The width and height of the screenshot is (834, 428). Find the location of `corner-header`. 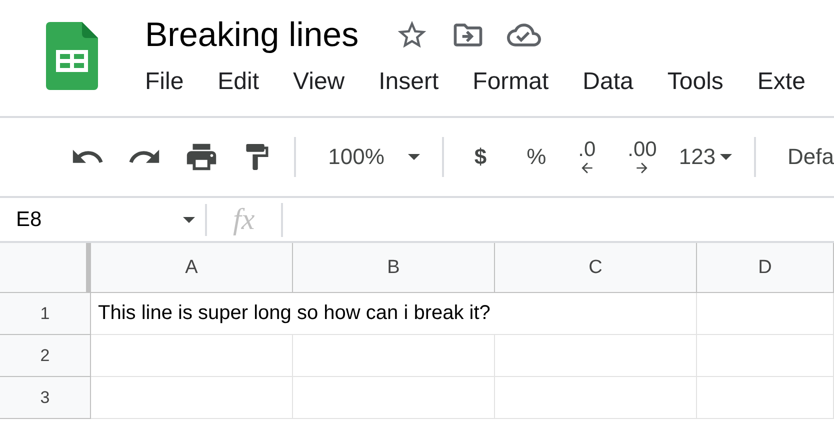

corner-header is located at coordinates (45, 268).